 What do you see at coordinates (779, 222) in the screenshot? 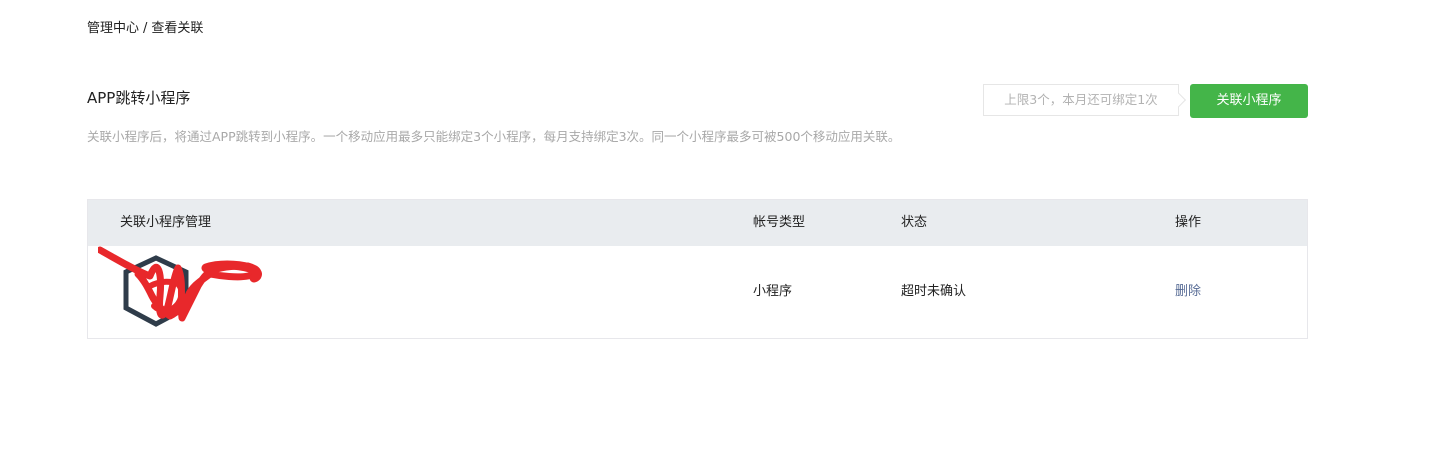
I see `header-account-type: 帐号类型` at bounding box center [779, 222].